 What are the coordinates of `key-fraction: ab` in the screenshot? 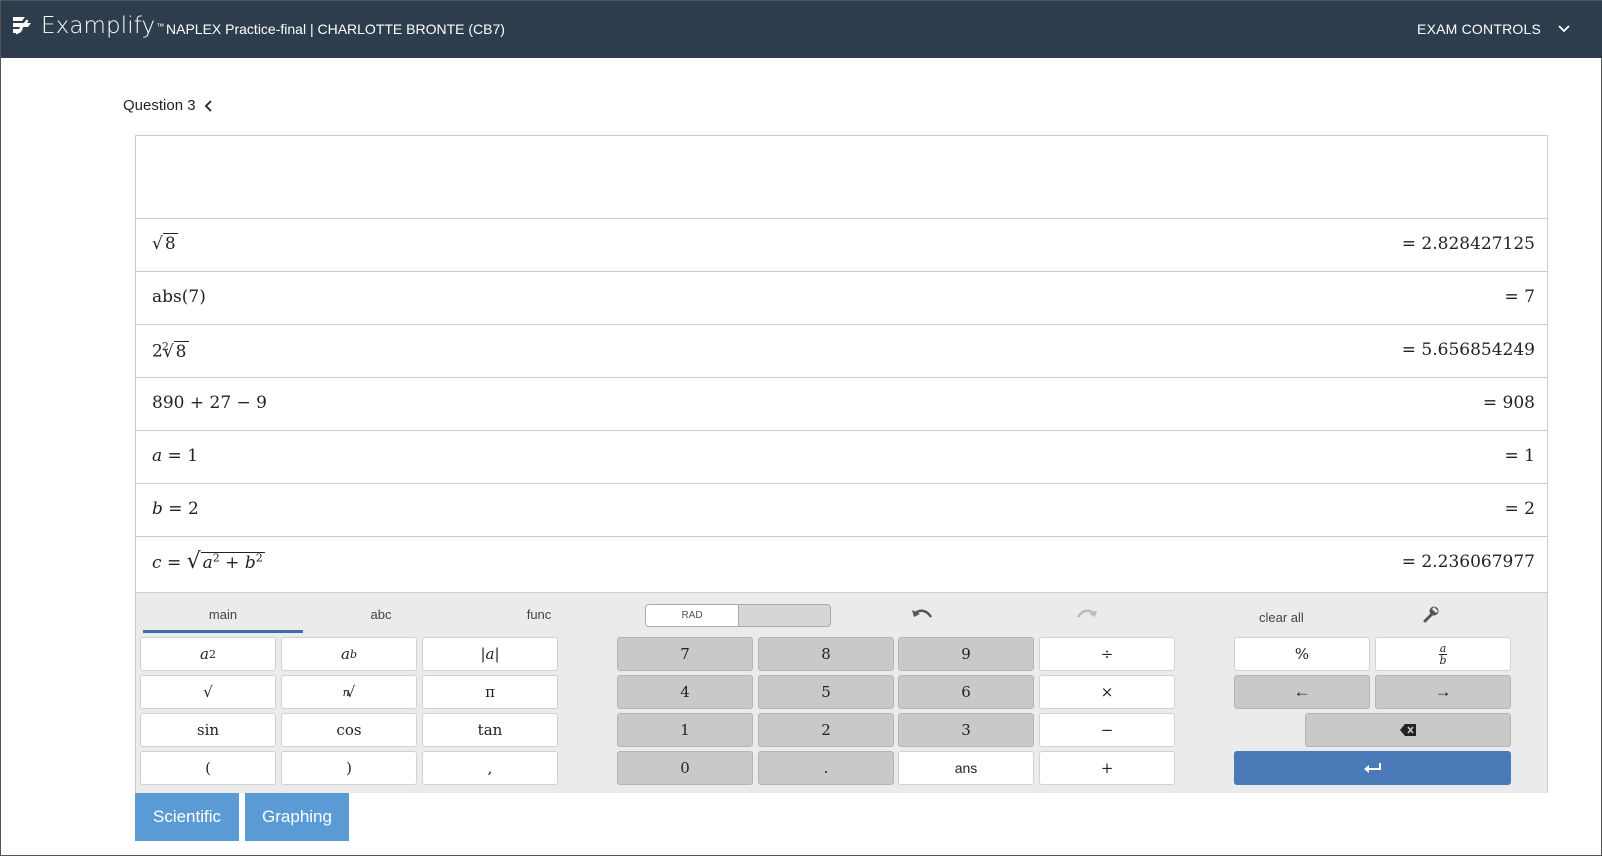 It's located at (1443, 654).